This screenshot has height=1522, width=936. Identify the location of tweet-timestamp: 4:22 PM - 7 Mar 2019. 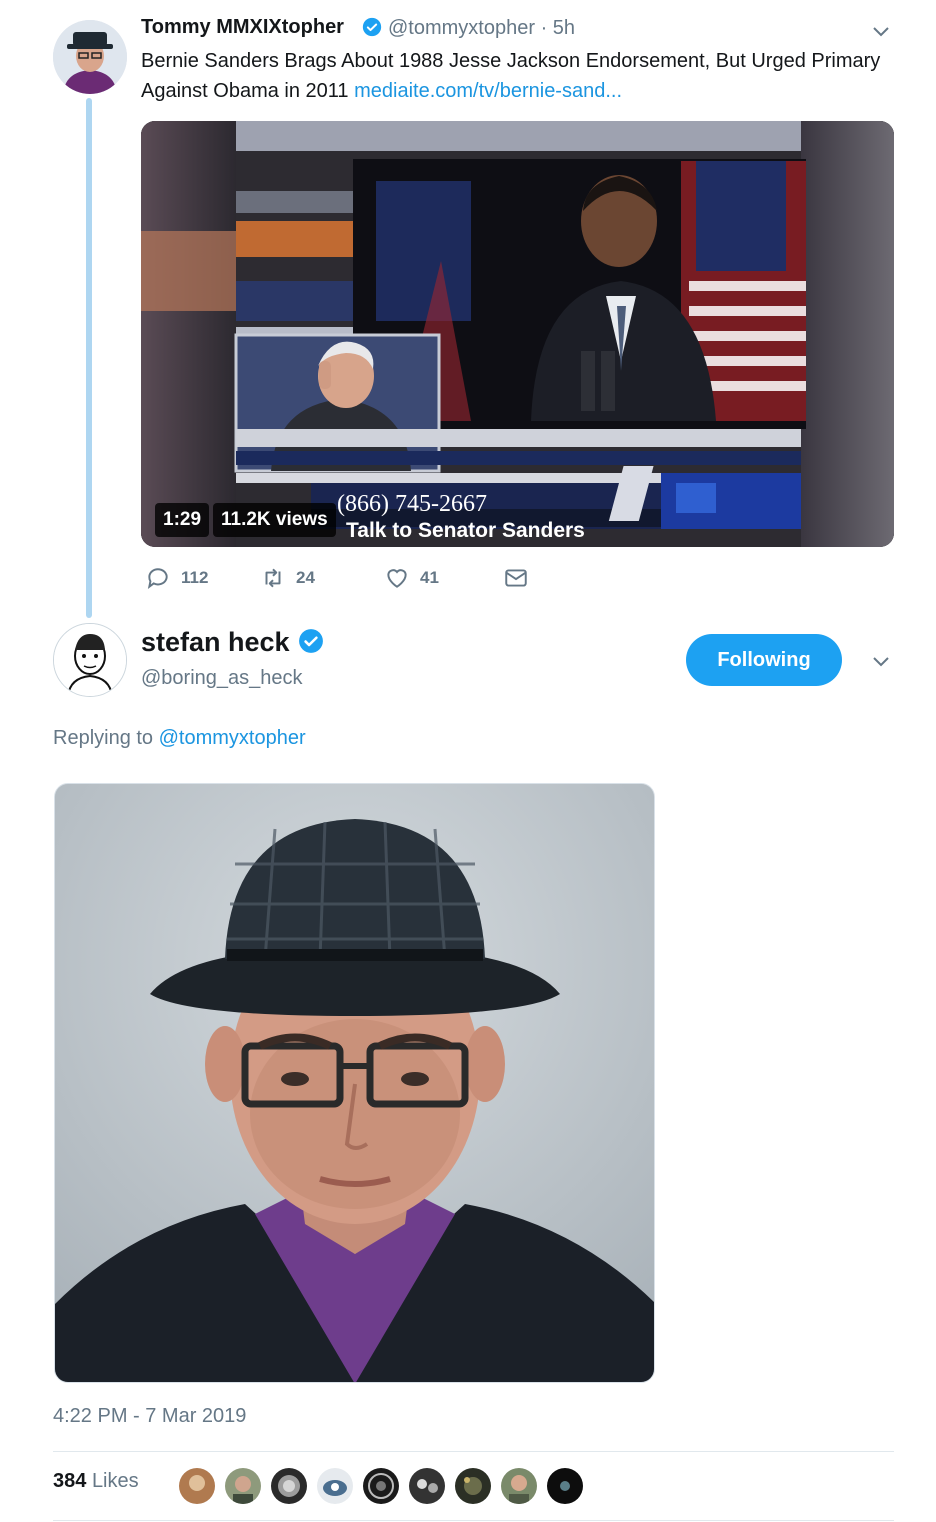
(149, 1416).